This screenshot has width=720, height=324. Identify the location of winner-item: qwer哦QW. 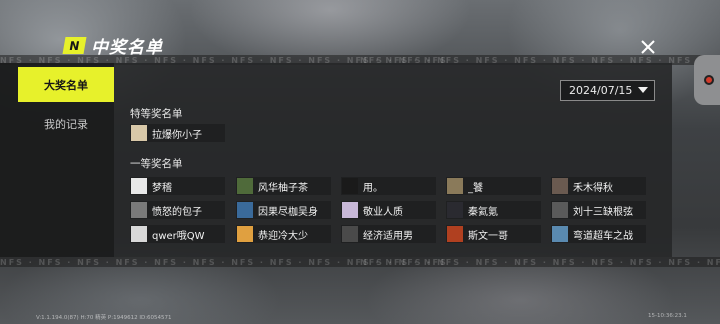
(177, 234).